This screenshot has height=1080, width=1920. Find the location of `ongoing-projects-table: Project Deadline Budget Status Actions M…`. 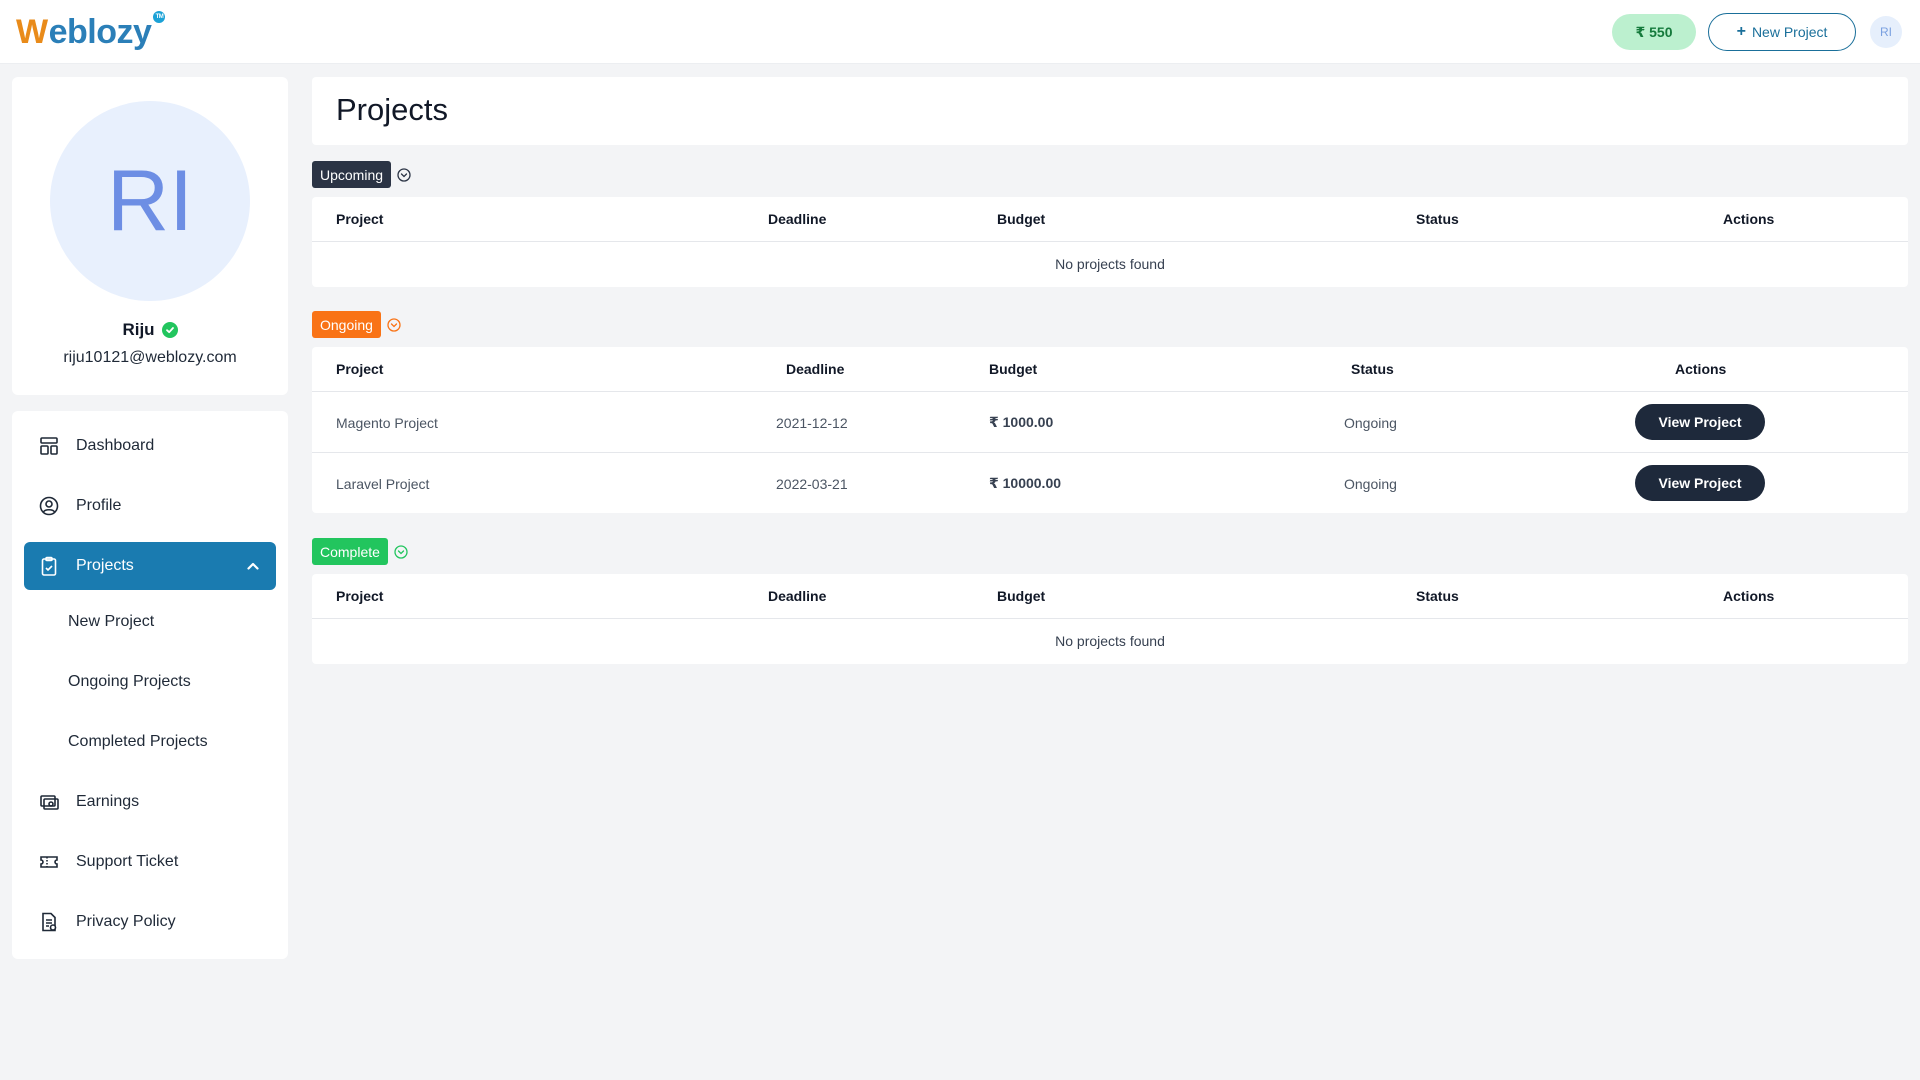

ongoing-projects-table: Project Deadline Budget Status Actions M… is located at coordinates (1110, 430).